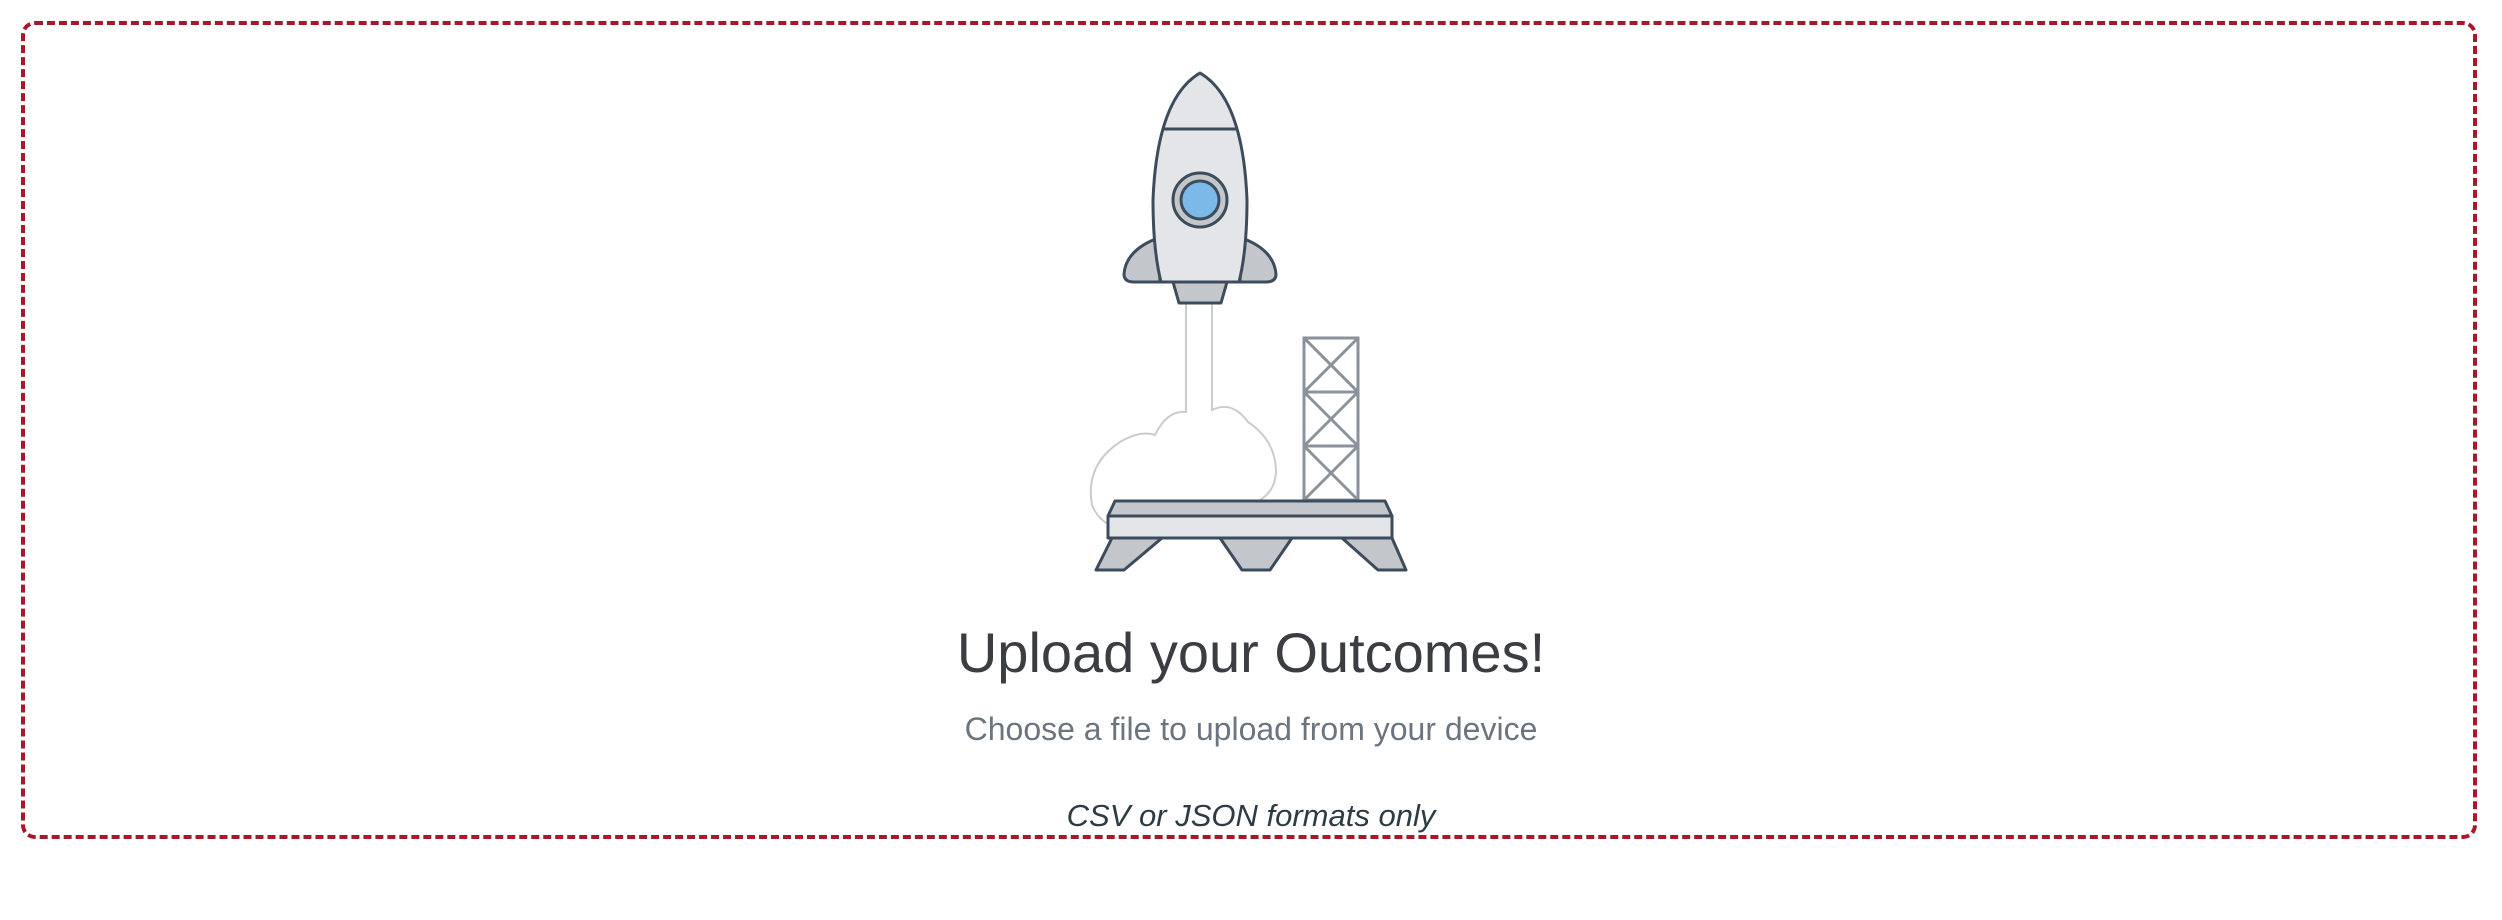  I want to click on launch-platform, so click(1251, 535).